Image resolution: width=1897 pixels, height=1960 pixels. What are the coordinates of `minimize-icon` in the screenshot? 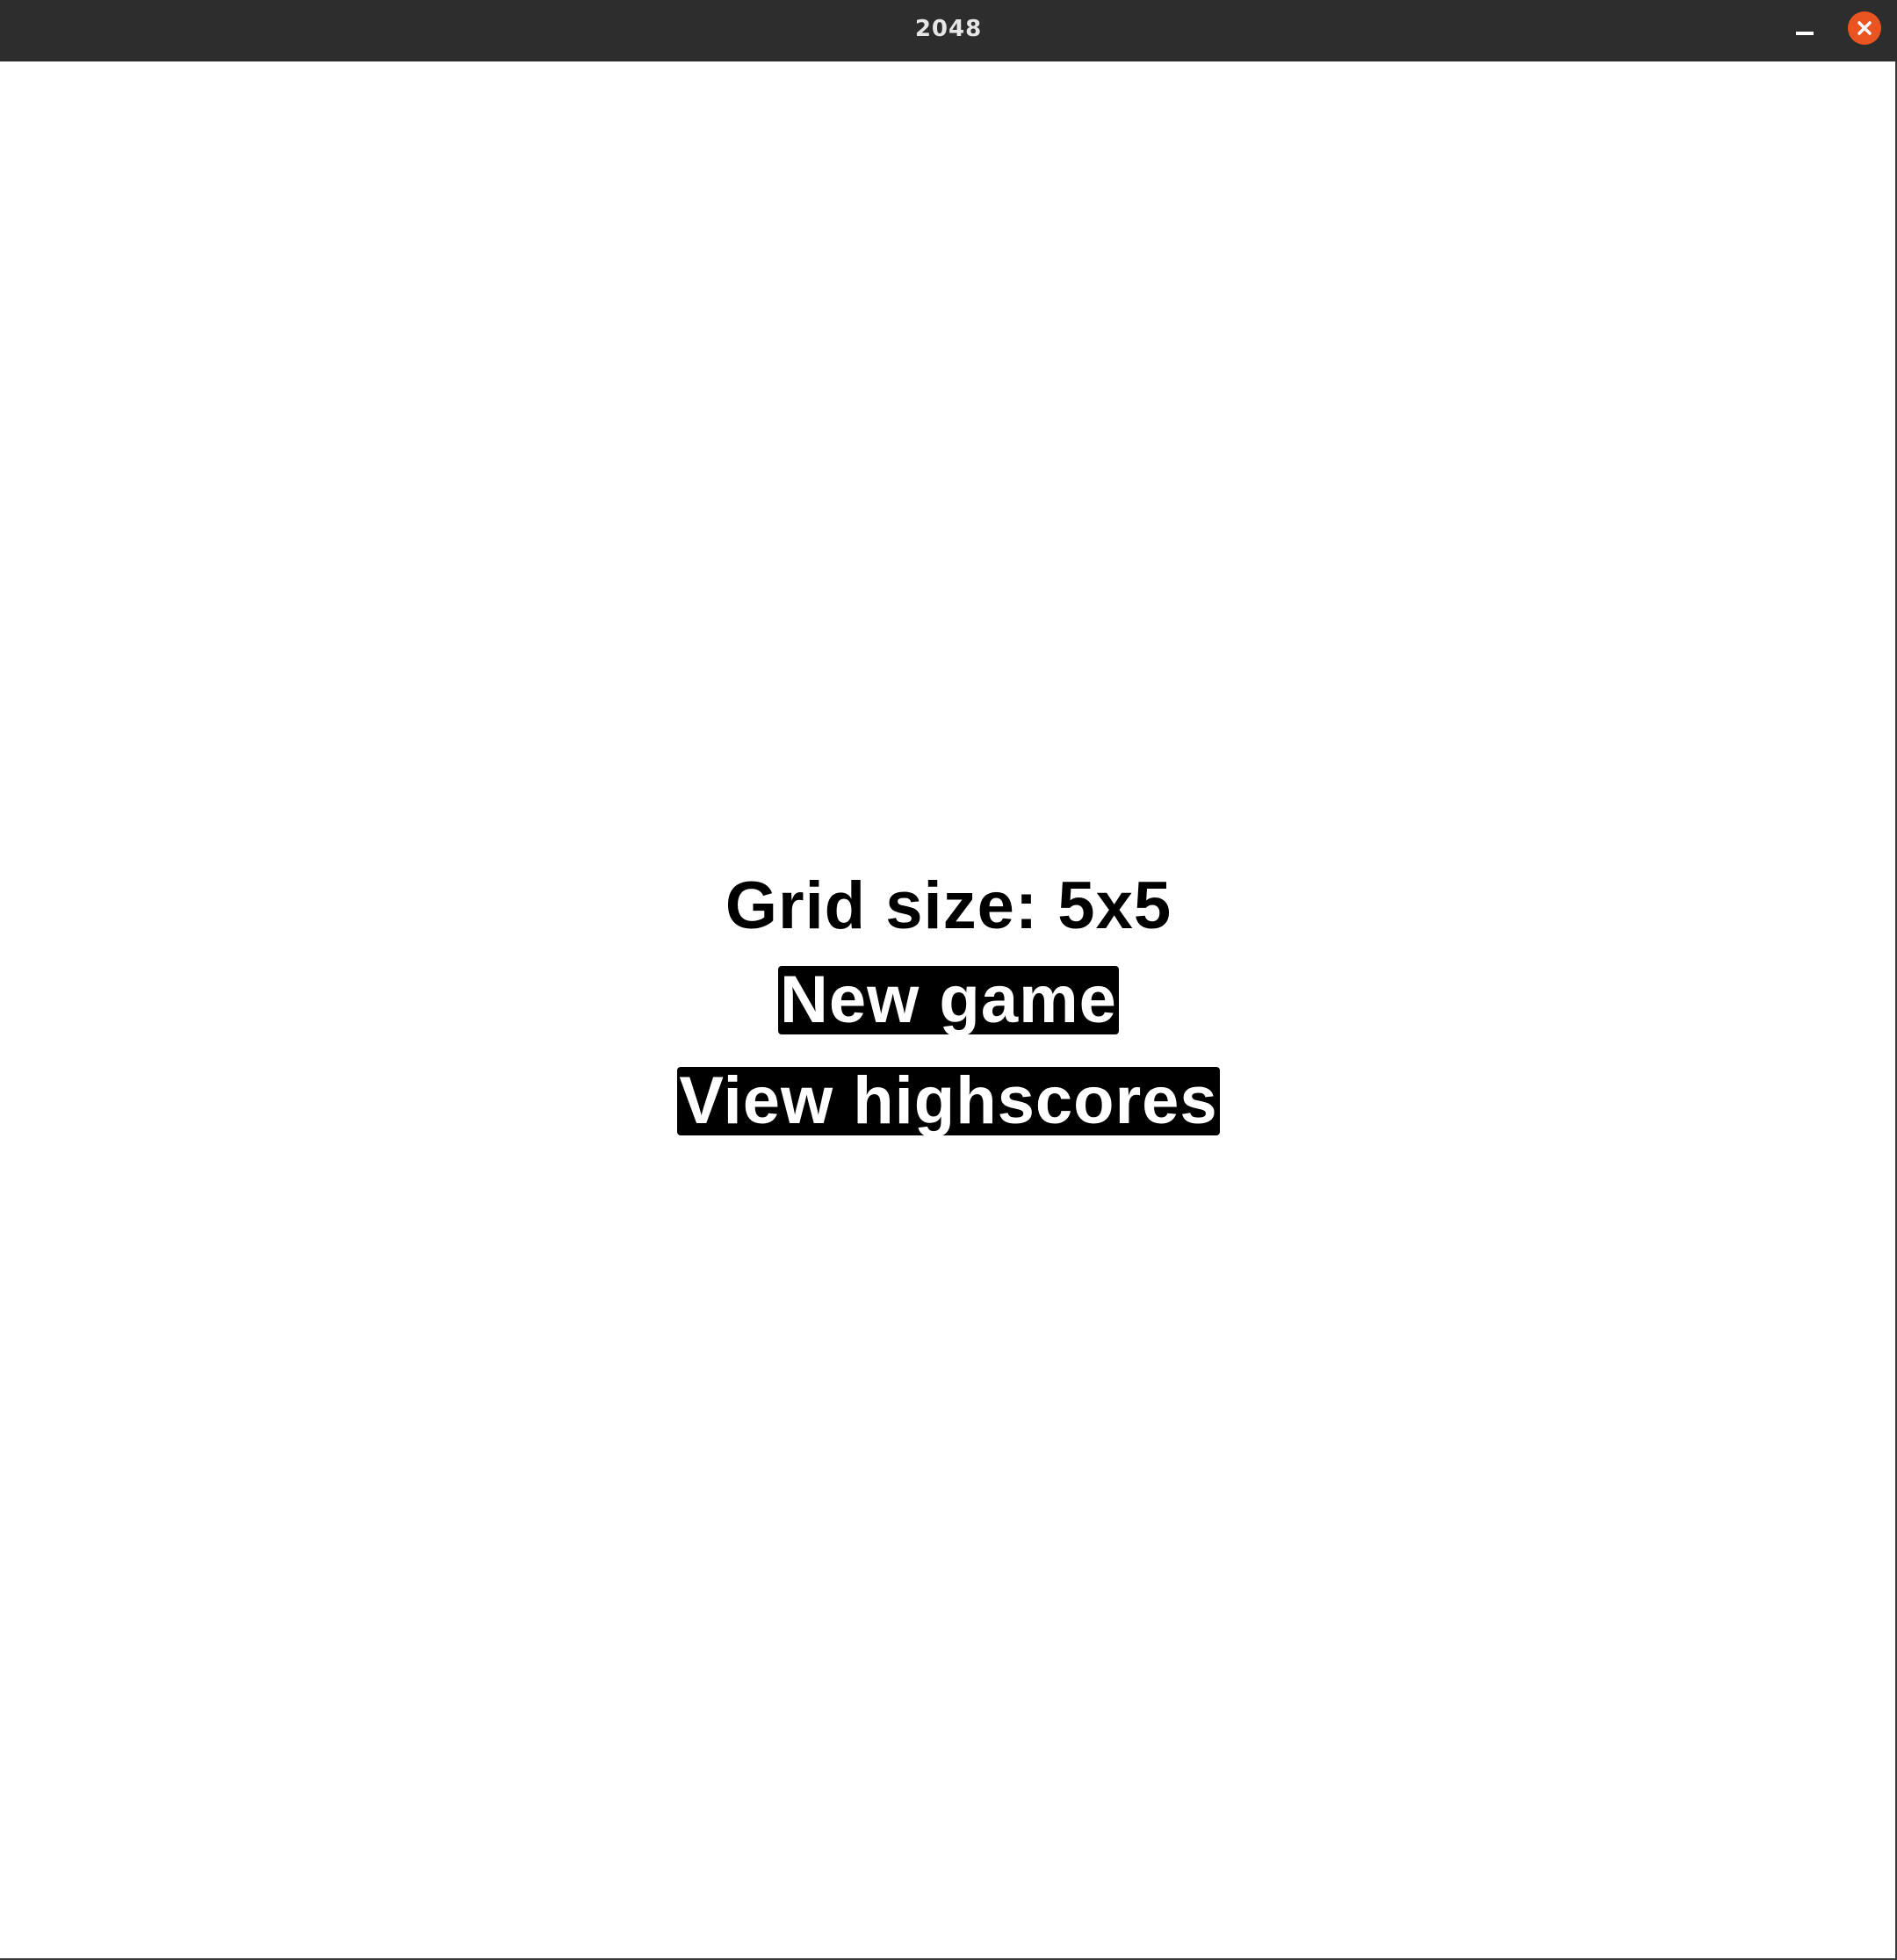 It's located at (1805, 33).